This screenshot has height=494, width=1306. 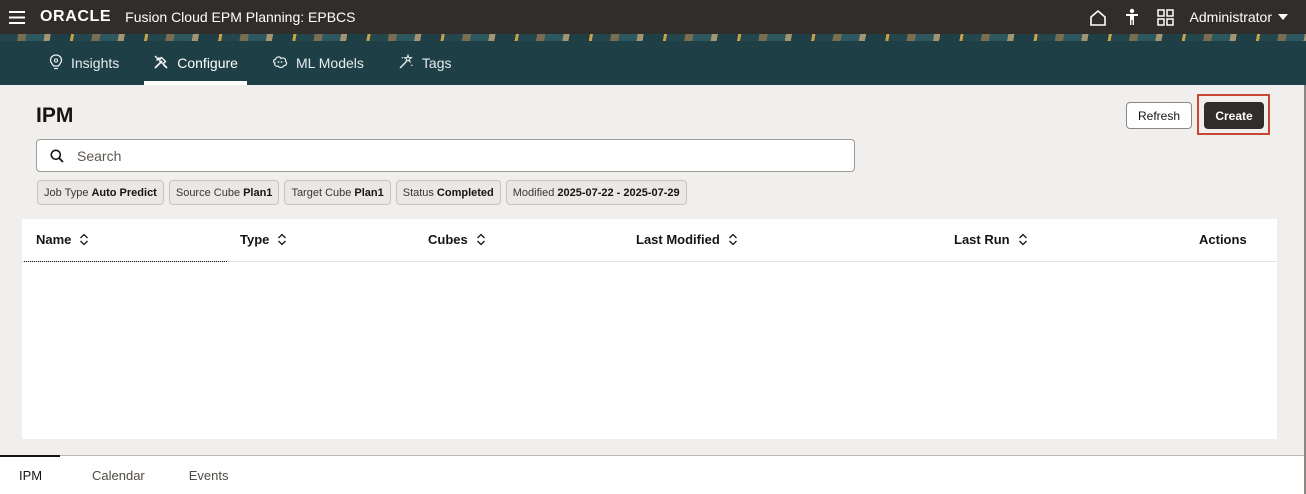 I want to click on column-header-type: Type, so click(x=263, y=239).